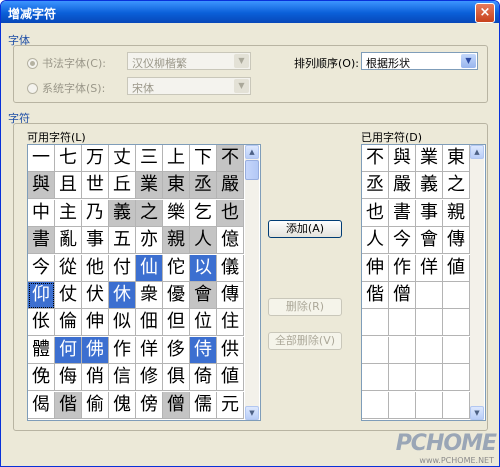 The height and width of the screenshot is (467, 500). Describe the element at coordinates (149, 186) in the screenshot. I see `available-char-cell: 業` at that location.